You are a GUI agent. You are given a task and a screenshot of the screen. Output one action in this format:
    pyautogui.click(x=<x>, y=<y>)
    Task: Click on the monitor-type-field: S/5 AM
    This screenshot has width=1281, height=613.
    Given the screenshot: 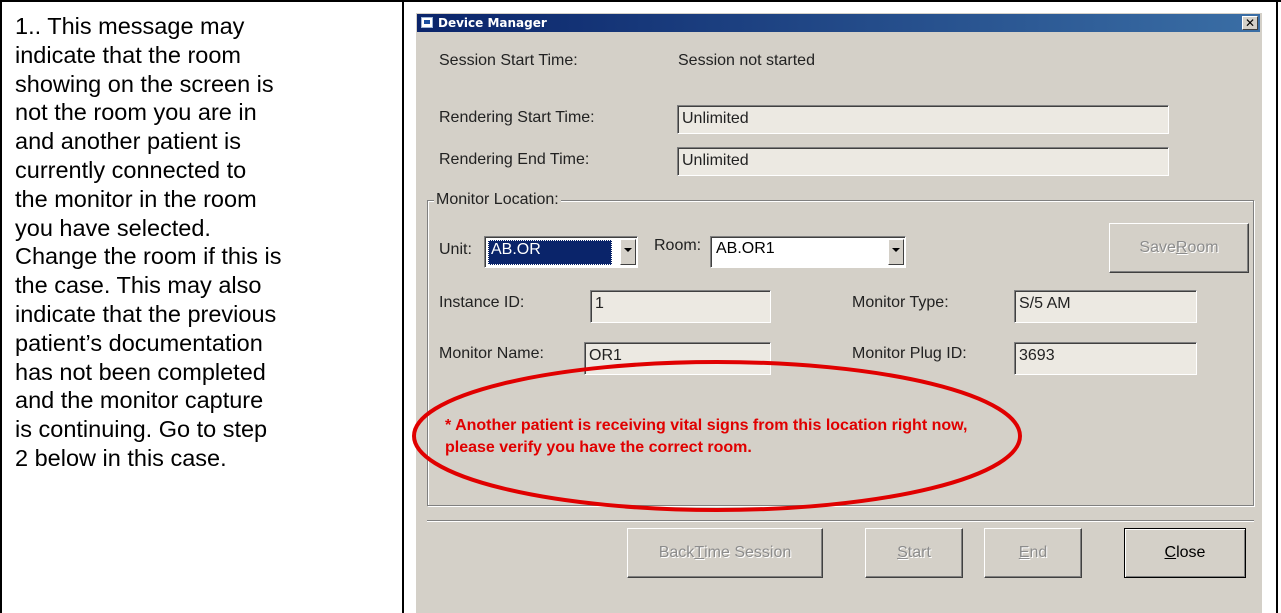 What is the action you would take?
    pyautogui.click(x=1105, y=306)
    